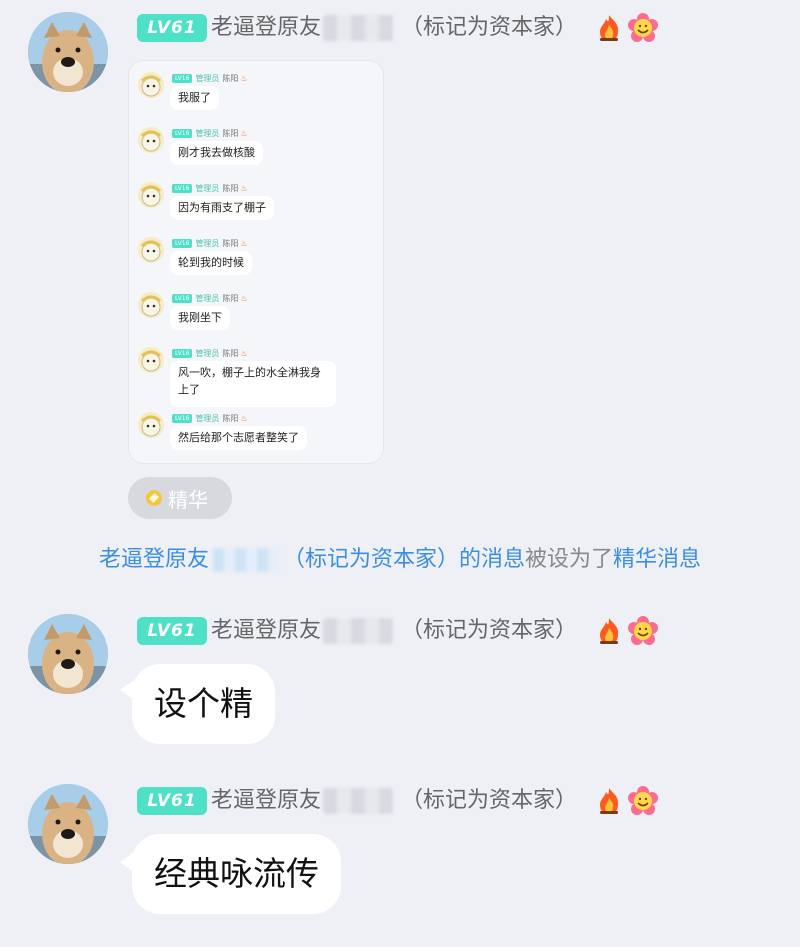 Image resolution: width=800 pixels, height=947 pixels. Describe the element at coordinates (211, 263) in the screenshot. I see `mini-message-bubble: 轮到我的时候` at that location.